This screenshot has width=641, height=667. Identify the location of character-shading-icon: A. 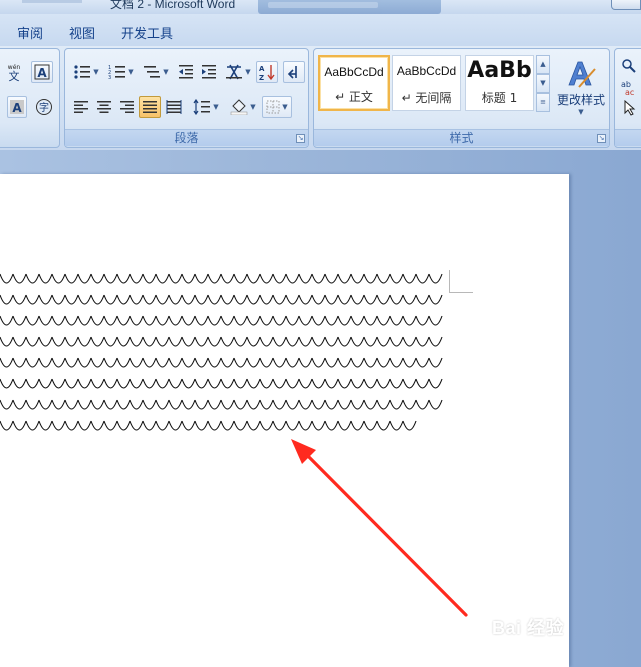
(17, 107).